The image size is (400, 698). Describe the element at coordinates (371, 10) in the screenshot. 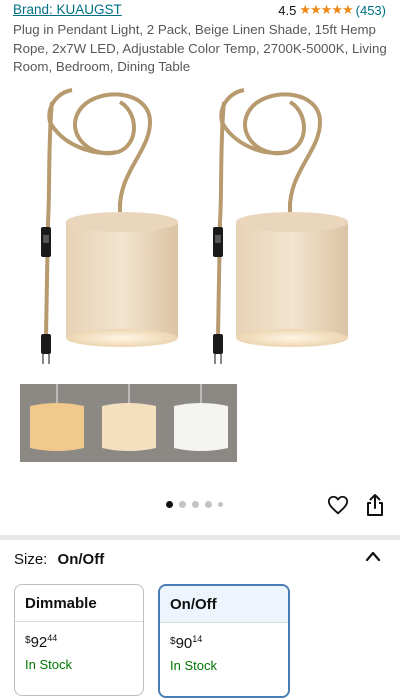

I see `rating-count: (453)` at that location.